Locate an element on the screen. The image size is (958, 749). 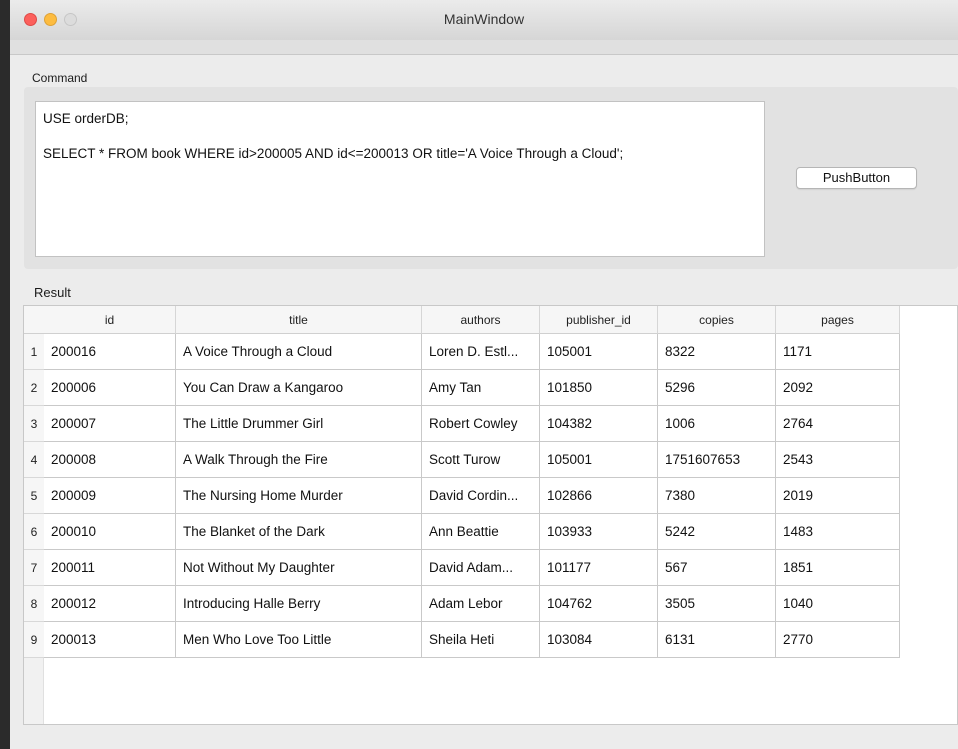
command-label: Command is located at coordinates (60, 78).